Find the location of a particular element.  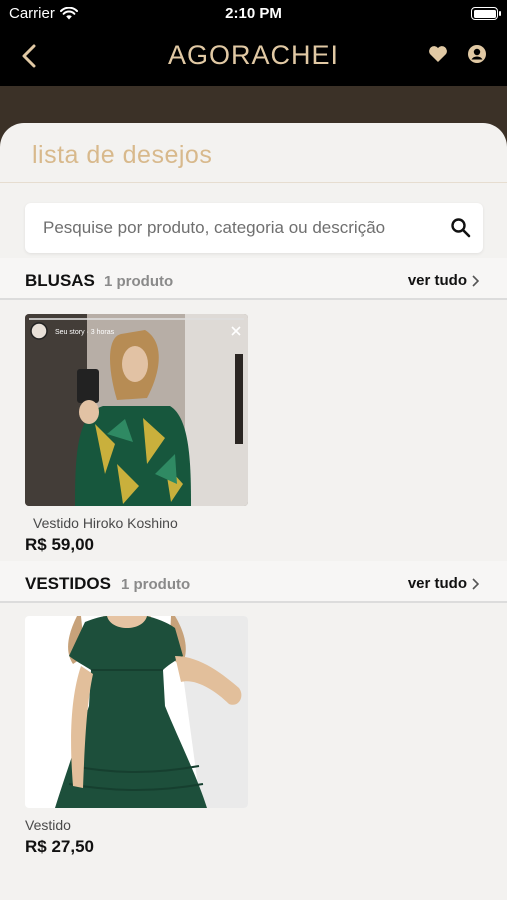

section-title: VESTIDOS is located at coordinates (68, 583).